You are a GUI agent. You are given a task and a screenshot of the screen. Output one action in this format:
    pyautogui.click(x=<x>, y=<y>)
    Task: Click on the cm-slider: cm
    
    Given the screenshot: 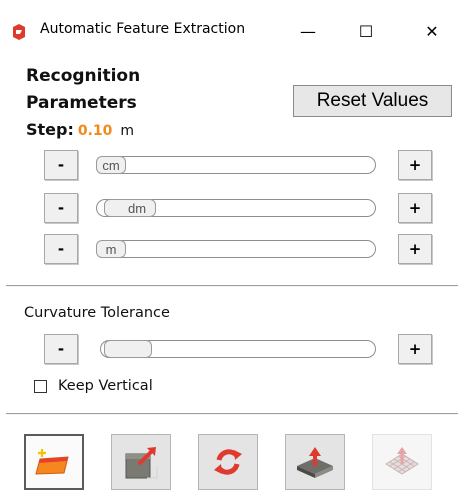 What is the action you would take?
    pyautogui.click(x=236, y=165)
    